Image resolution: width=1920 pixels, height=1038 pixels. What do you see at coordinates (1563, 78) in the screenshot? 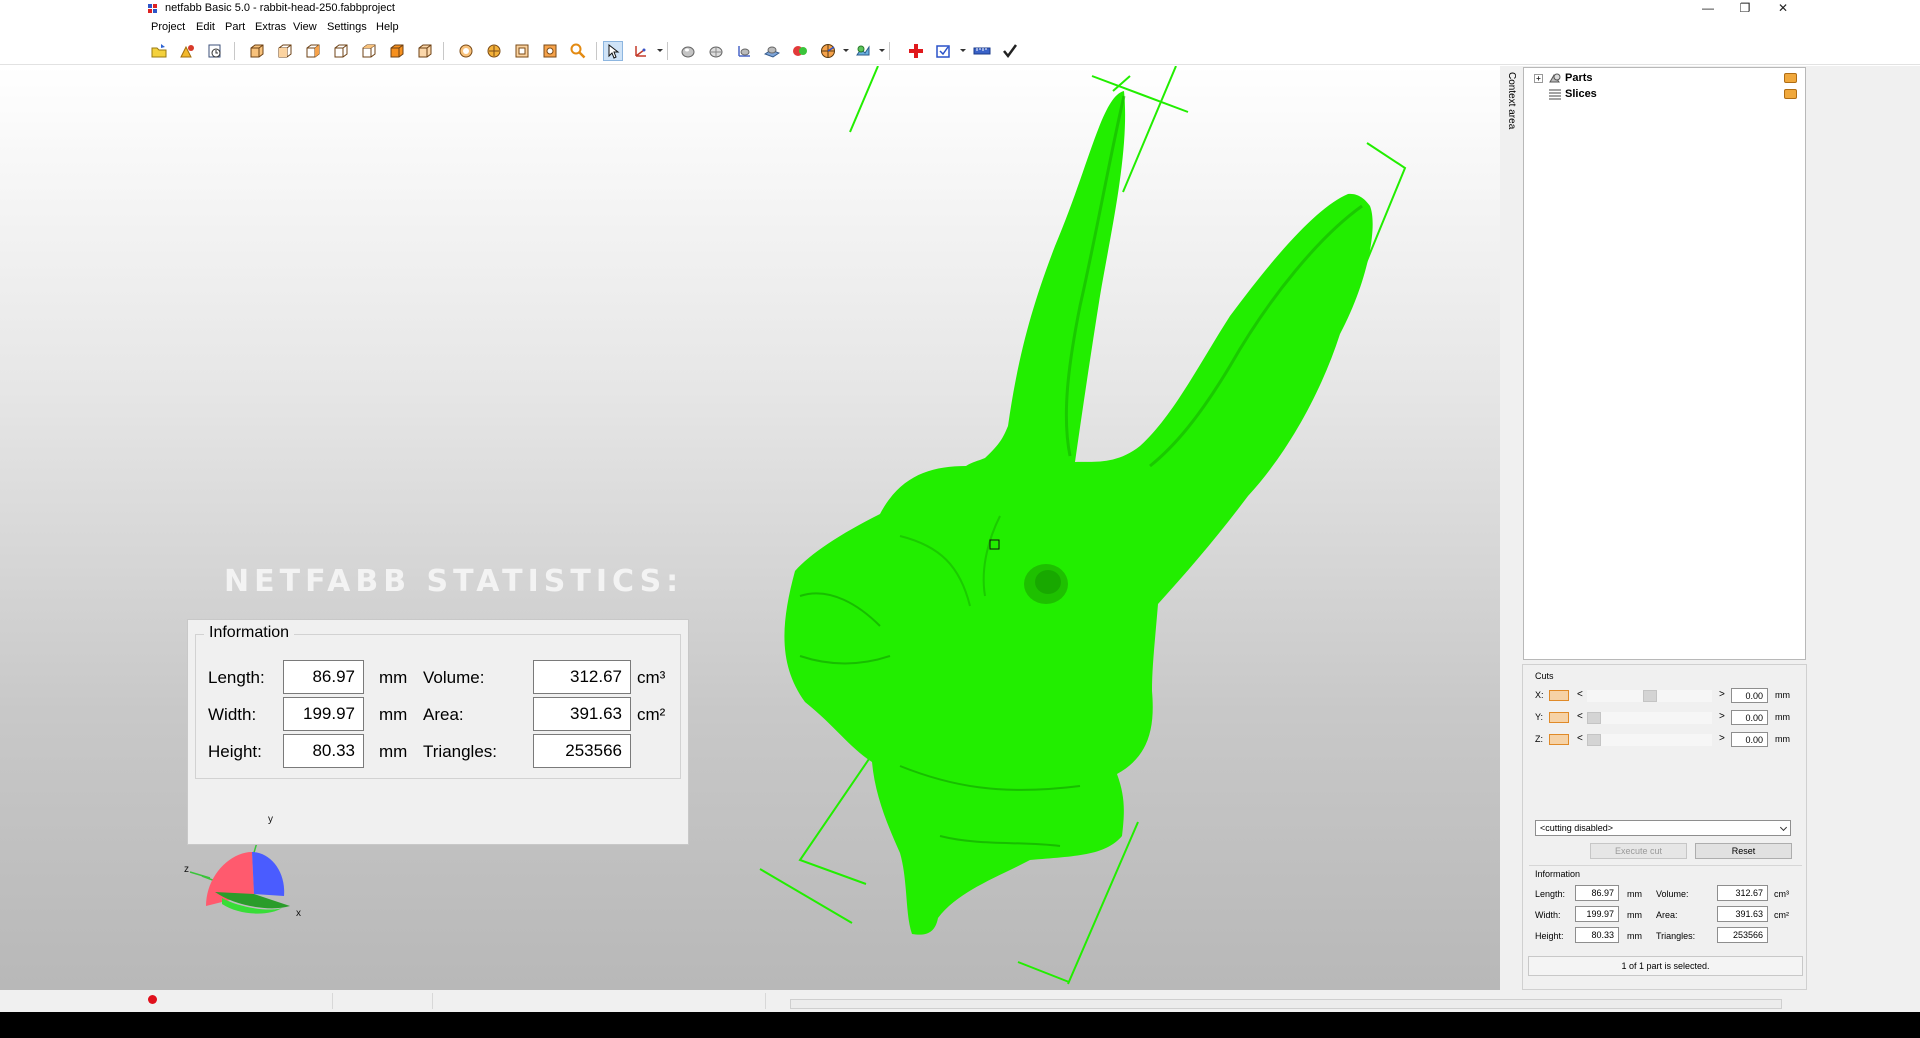
I see `tree-item-parts: + Parts` at bounding box center [1563, 78].